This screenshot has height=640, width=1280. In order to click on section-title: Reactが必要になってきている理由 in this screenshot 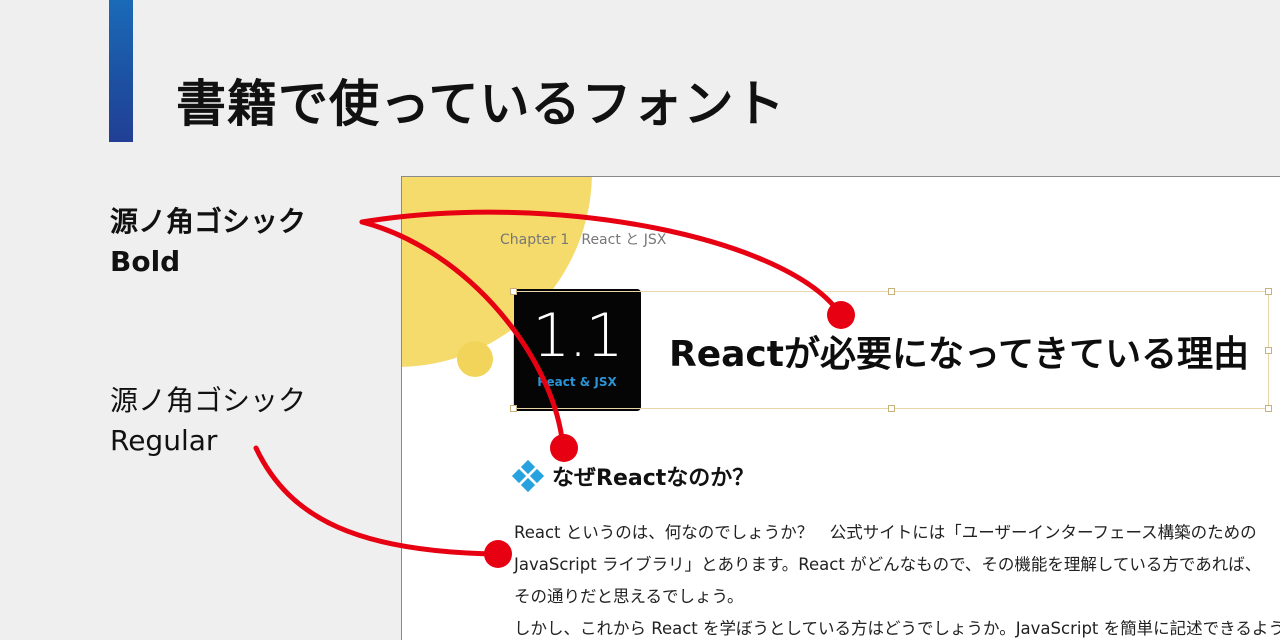, I will do `click(959, 354)`.